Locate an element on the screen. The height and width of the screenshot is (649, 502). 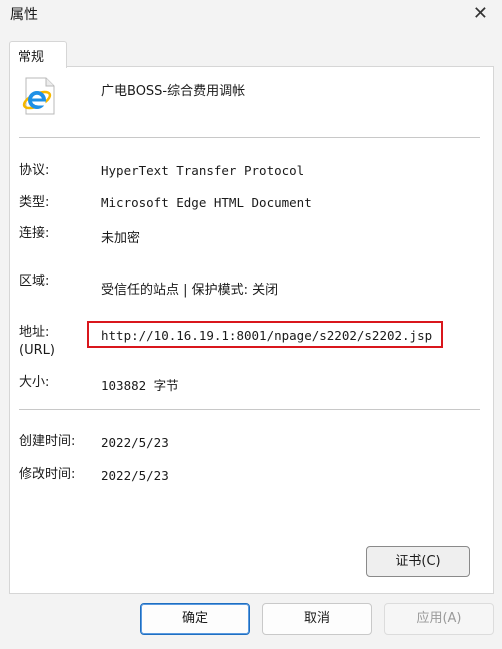
type-value: Microsoft Edge HTML Document is located at coordinates (206, 202).